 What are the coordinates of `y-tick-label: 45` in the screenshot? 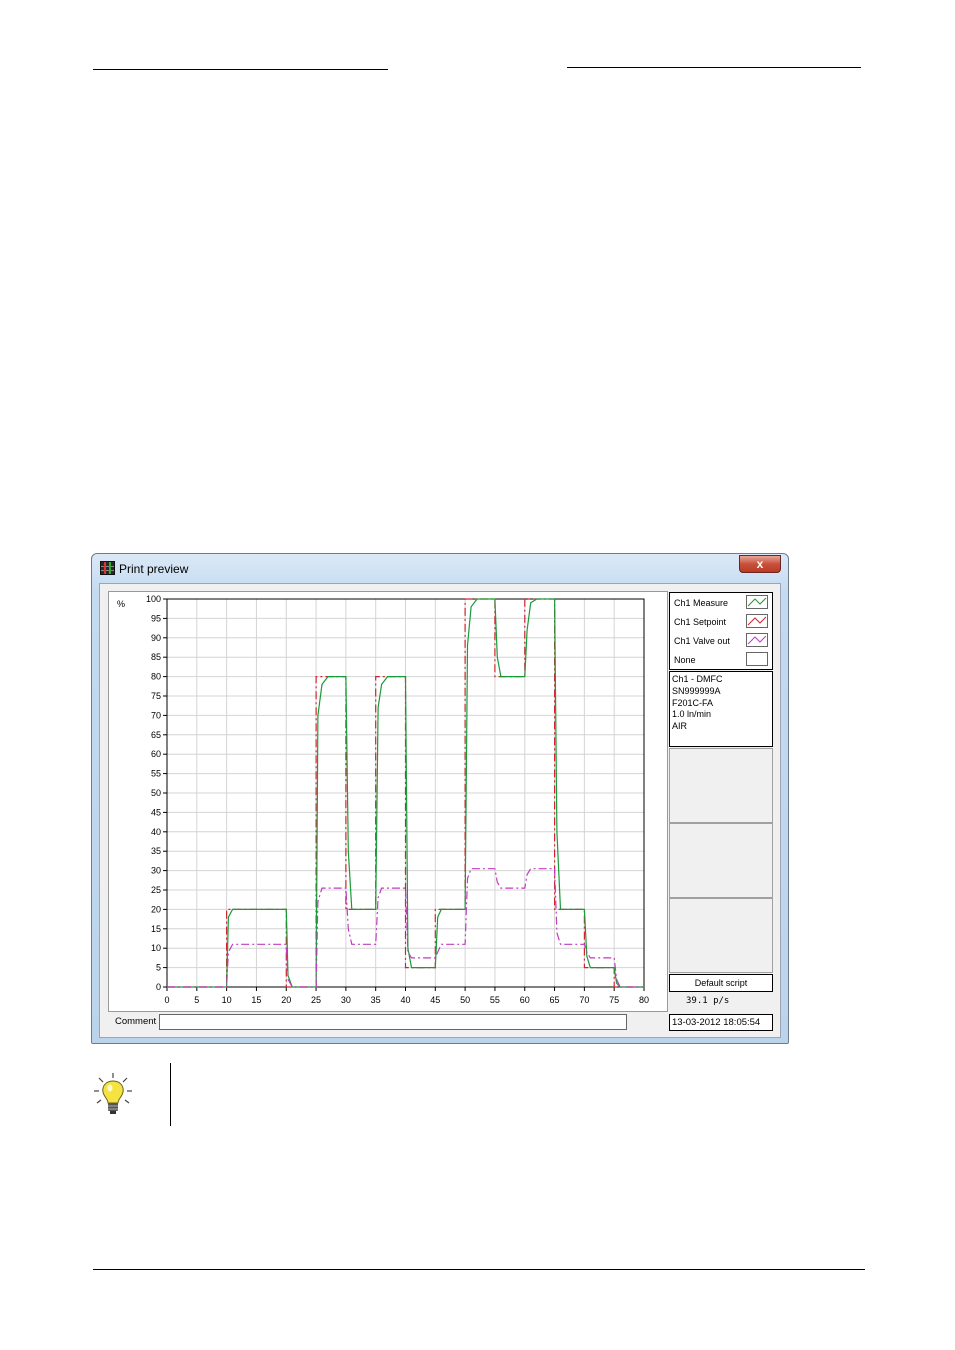 It's located at (156, 812).